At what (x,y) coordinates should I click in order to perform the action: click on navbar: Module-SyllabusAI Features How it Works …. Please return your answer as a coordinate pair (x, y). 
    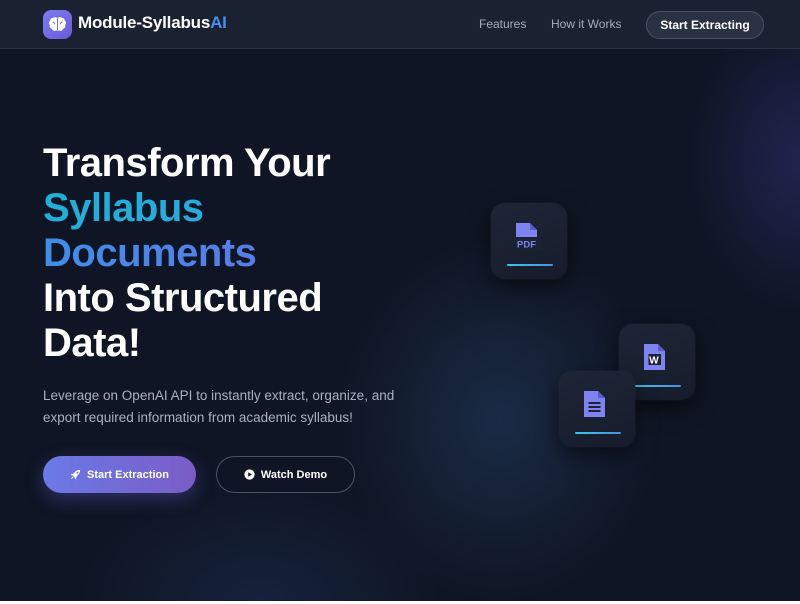
    Looking at the image, I should click on (400, 24).